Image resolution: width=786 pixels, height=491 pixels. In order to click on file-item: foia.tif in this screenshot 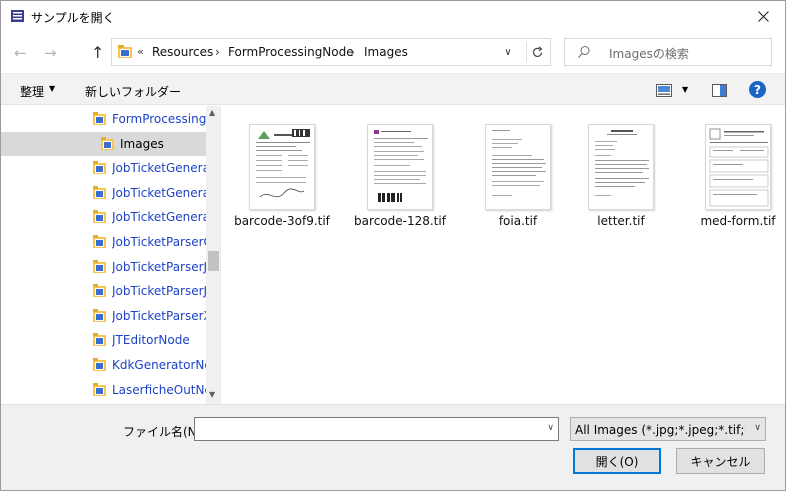, I will do `click(518, 173)`.